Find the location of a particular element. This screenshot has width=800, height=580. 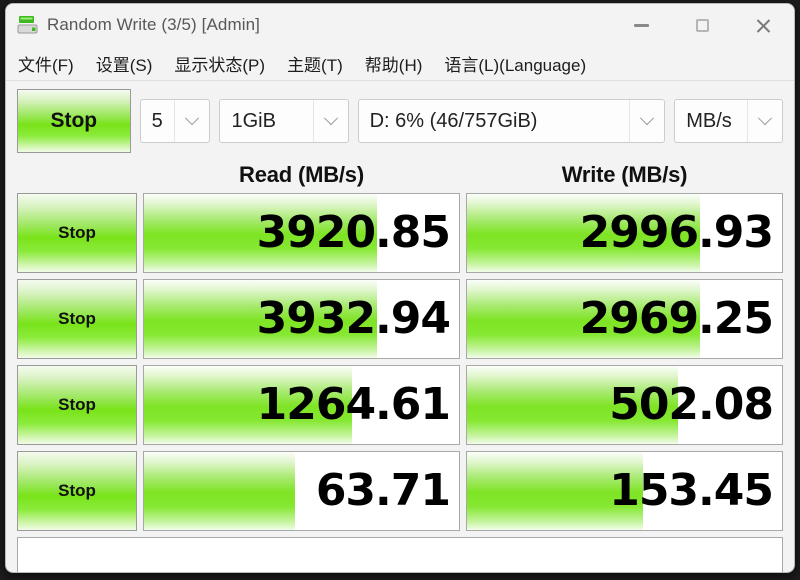

unit-arrow is located at coordinates (764, 121).